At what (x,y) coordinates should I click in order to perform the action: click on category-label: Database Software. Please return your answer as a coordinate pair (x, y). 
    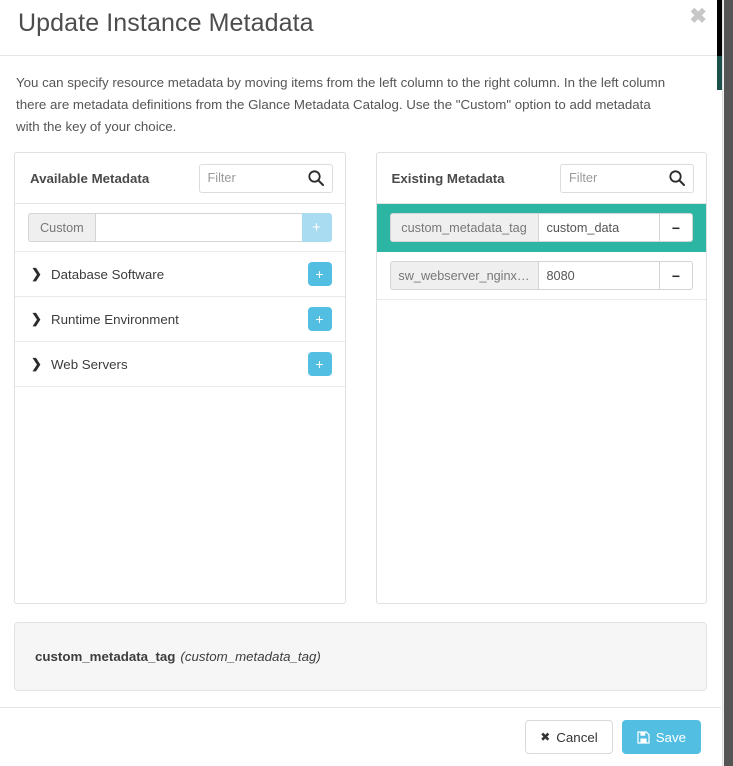
    Looking at the image, I should click on (108, 274).